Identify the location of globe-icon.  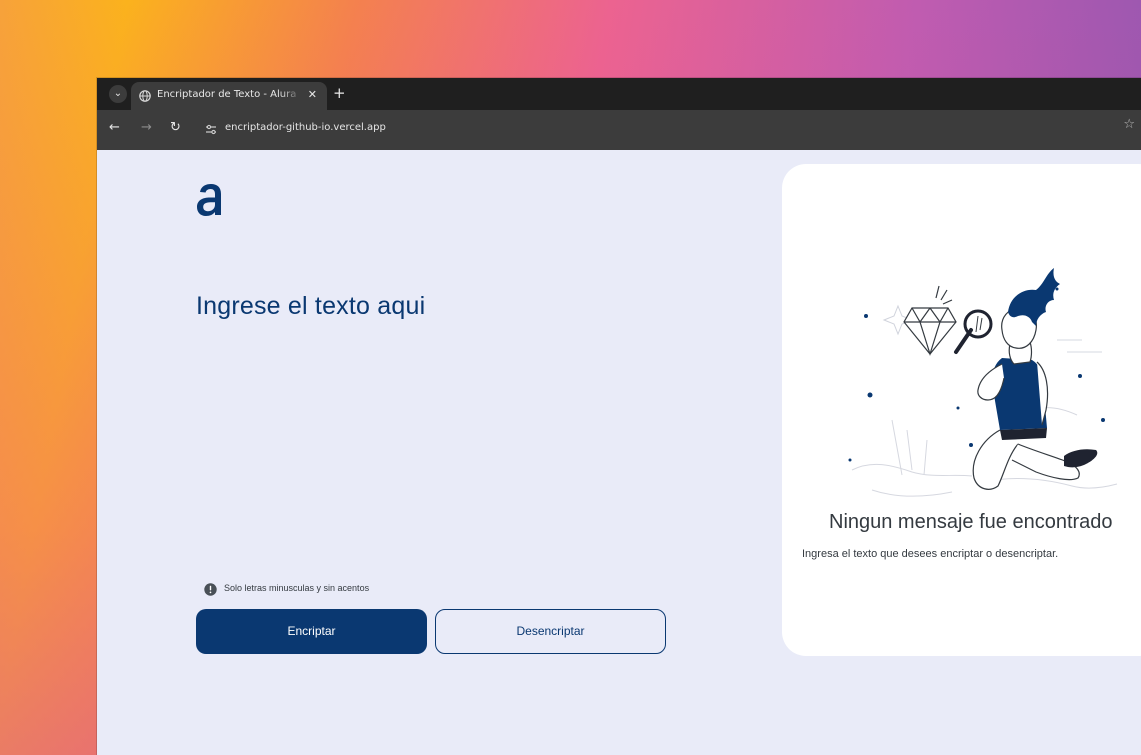
(145, 96).